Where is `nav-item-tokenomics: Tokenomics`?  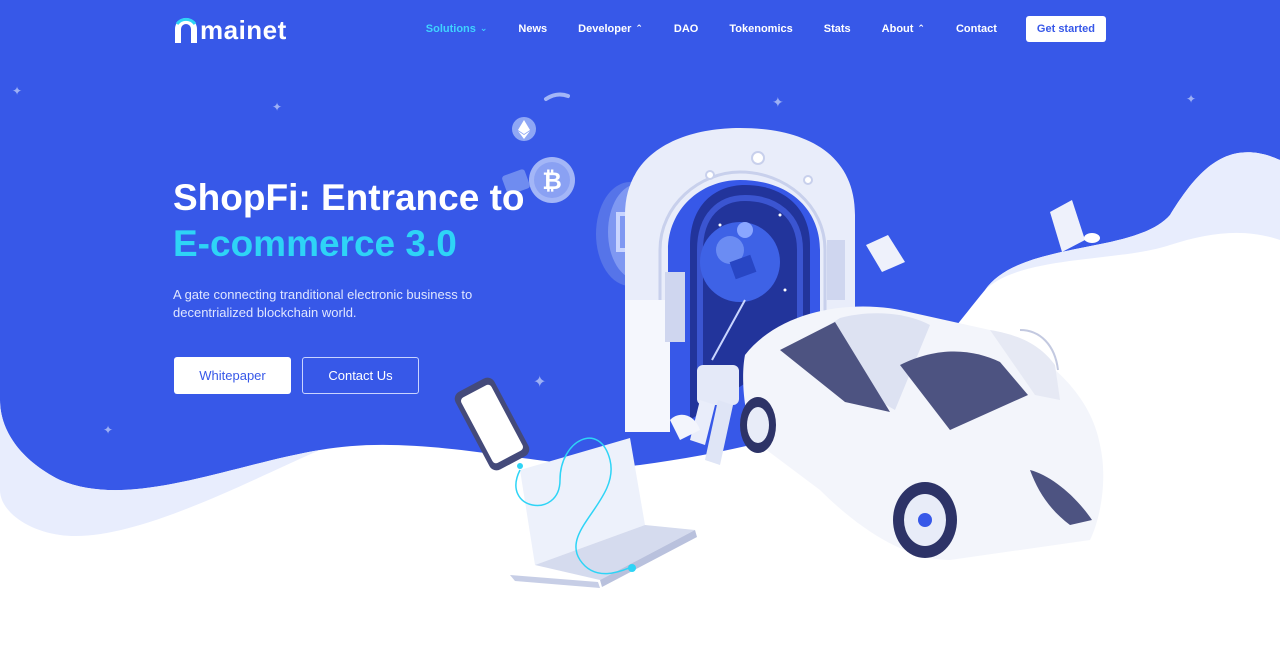
nav-item-tokenomics: Tokenomics is located at coordinates (760, 29).